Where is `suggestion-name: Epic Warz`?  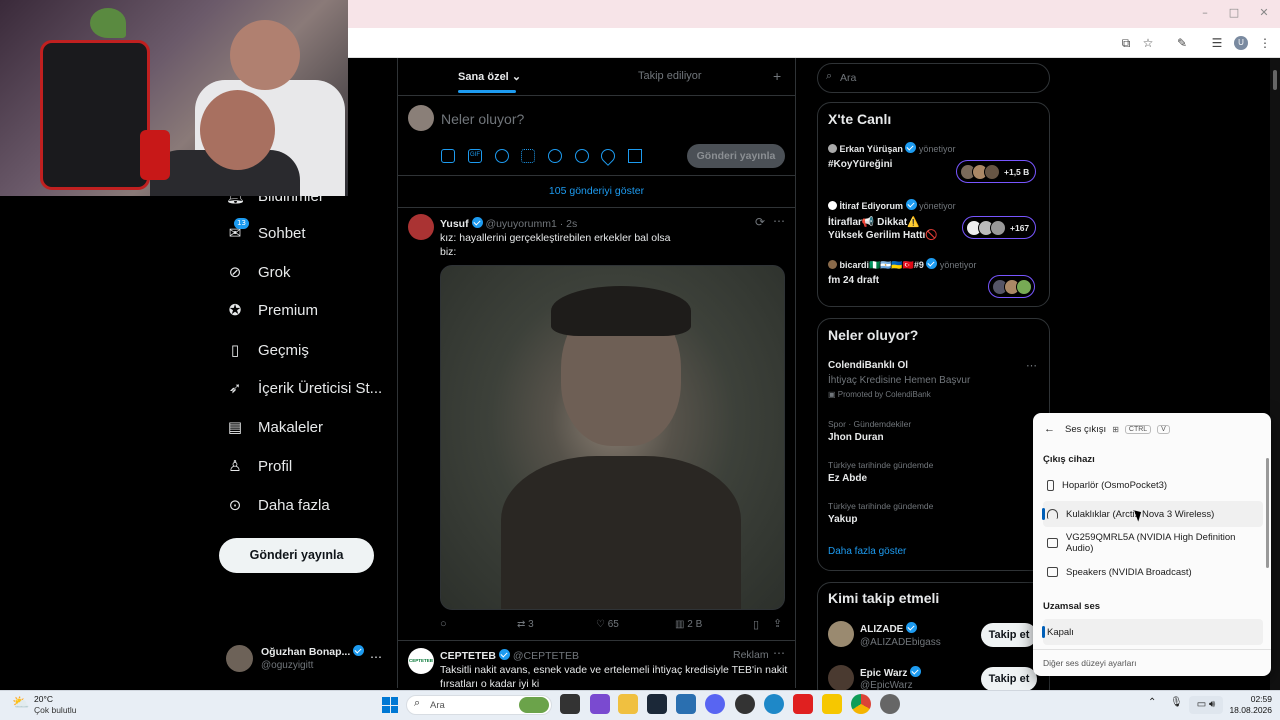
suggestion-name: Epic Warz is located at coordinates (891, 672).